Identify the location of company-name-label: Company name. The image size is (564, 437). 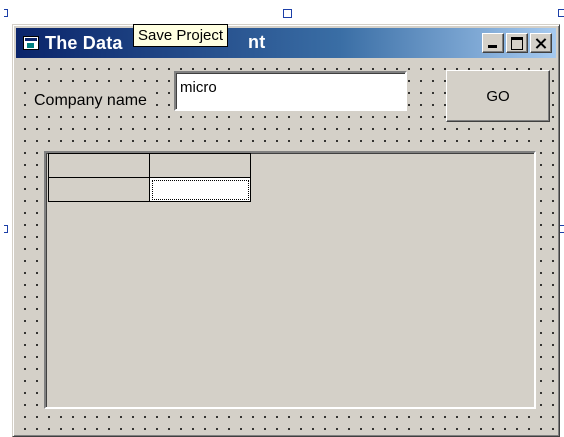
(90, 101).